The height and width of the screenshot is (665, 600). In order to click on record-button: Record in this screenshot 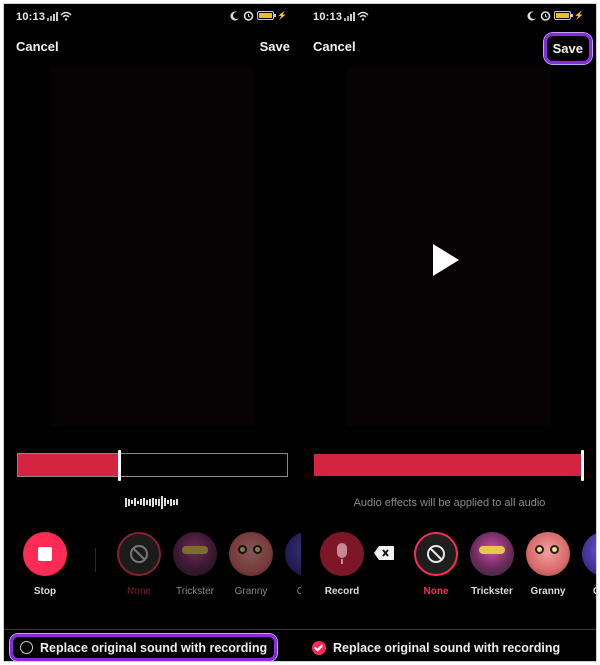, I will do `click(342, 564)`.